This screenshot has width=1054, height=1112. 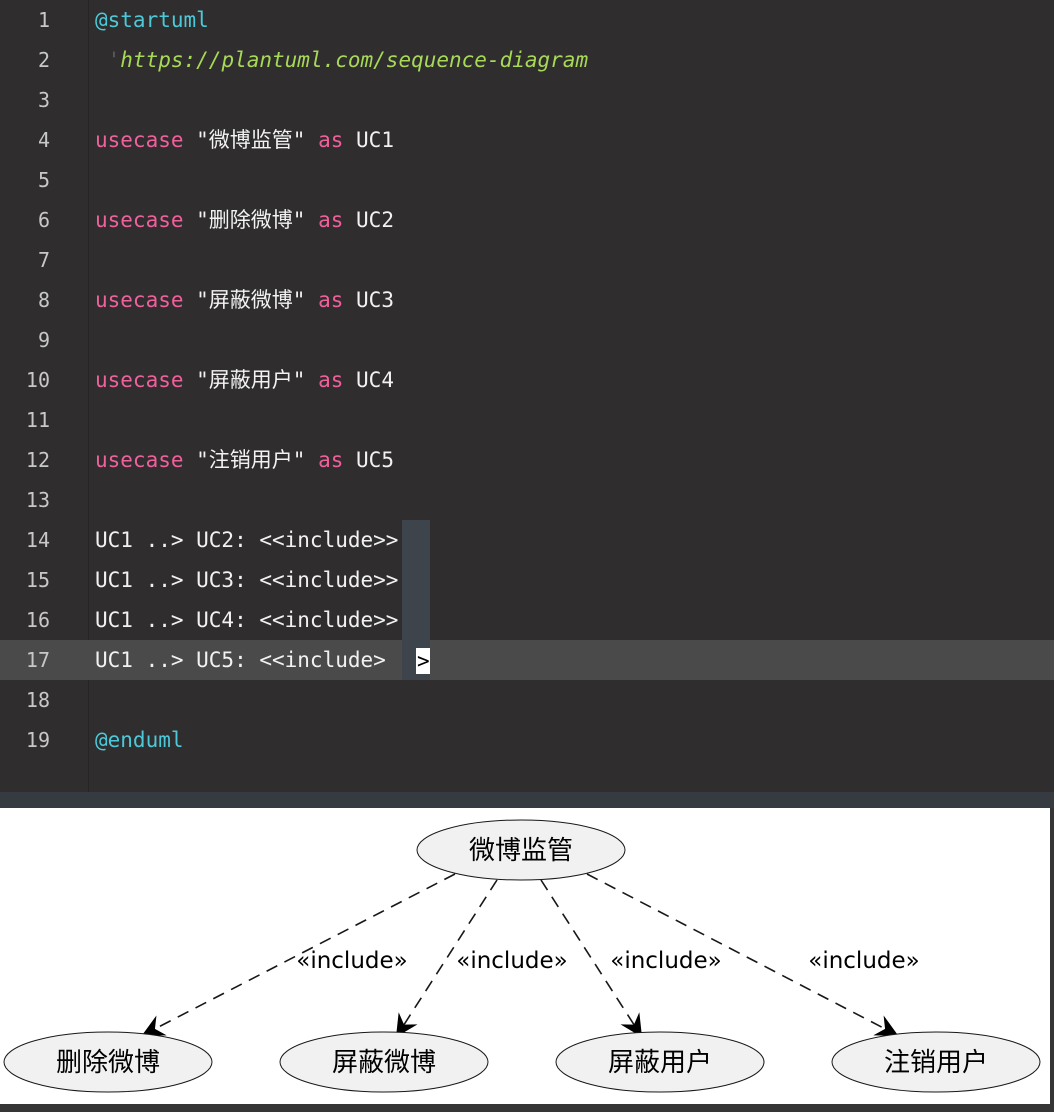 What do you see at coordinates (527, 1108) in the screenshot?
I see `bottom-bar` at bounding box center [527, 1108].